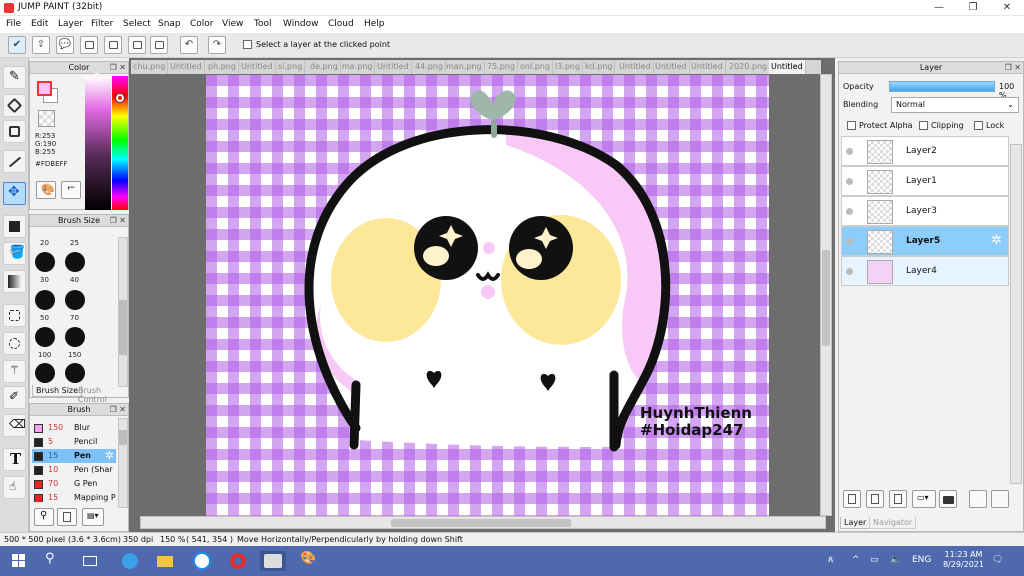 Image resolution: width=1024 pixels, height=576 pixels. Describe the element at coordinates (232, 24) in the screenshot. I see `menu-view: View` at that location.